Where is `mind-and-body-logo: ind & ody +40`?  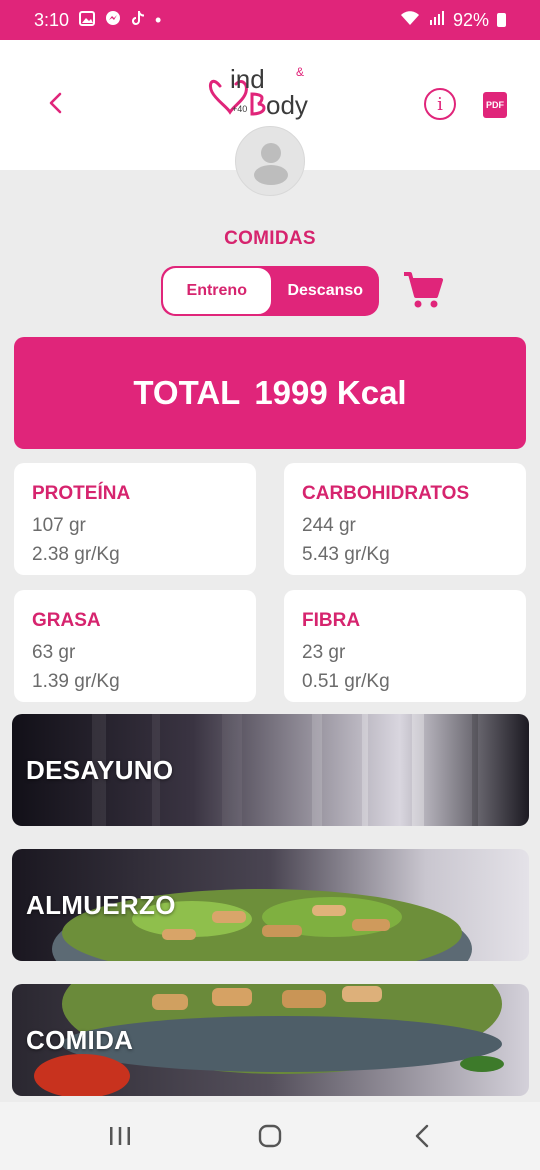 mind-and-body-logo: ind & ody +40 is located at coordinates (258, 92).